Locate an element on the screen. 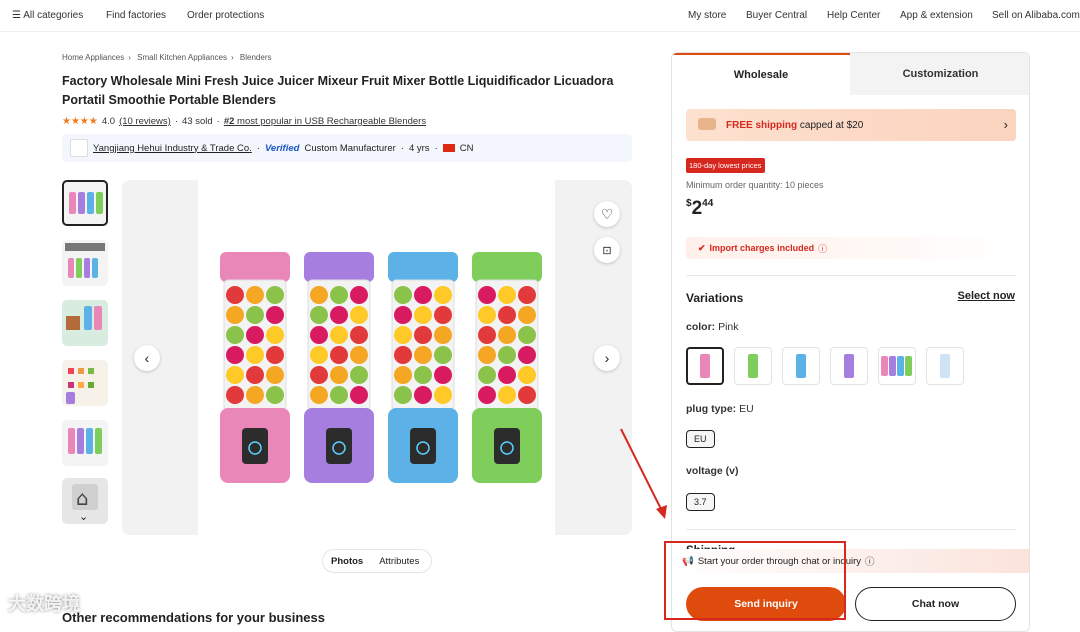 Image resolution: width=1080 pixels, height=632 pixels. color-swatch-green is located at coordinates (753, 366).